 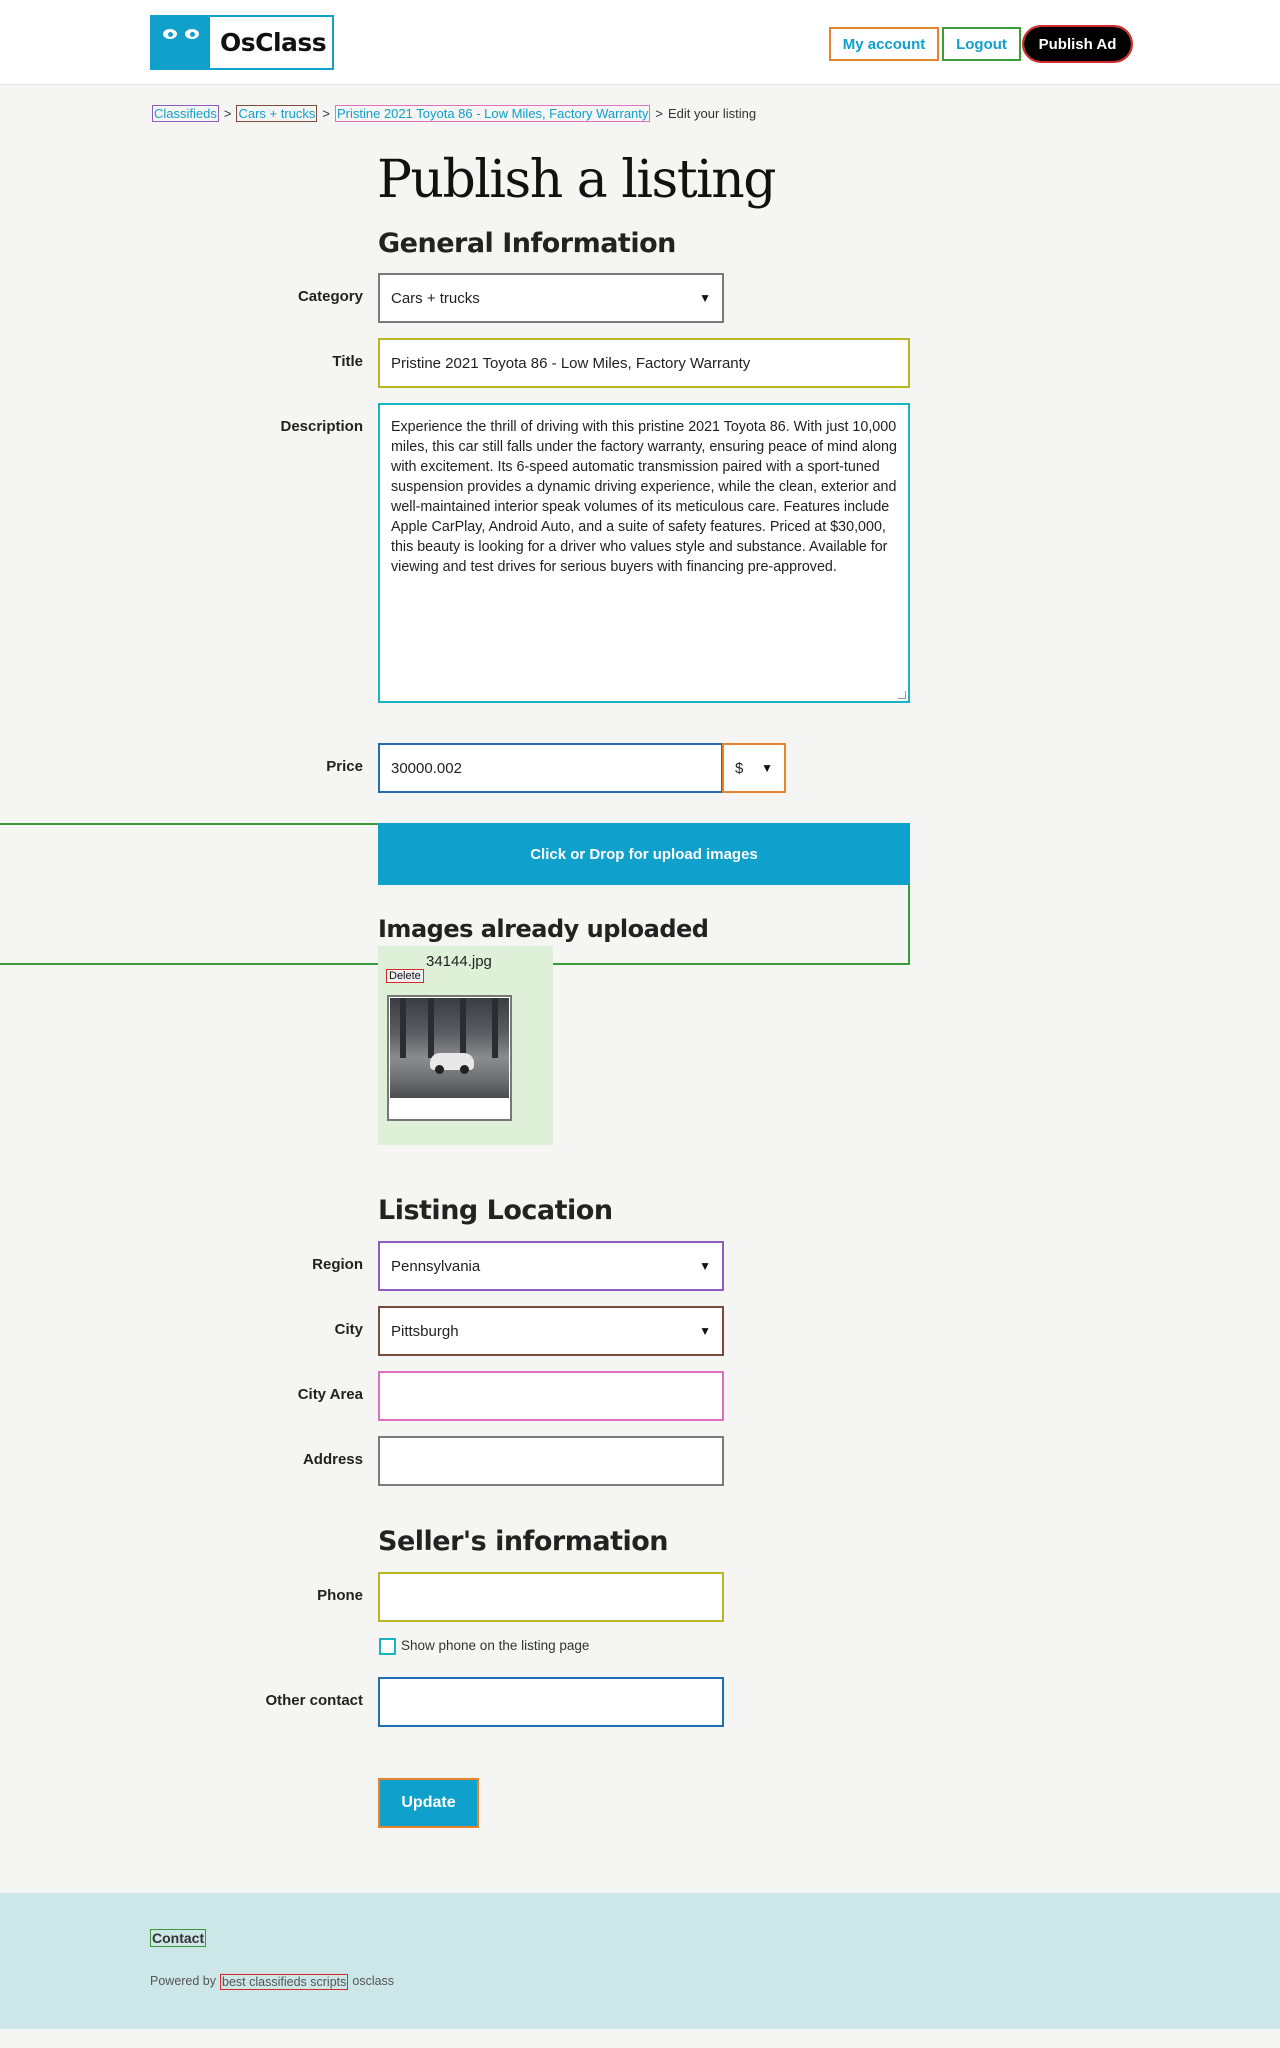 What do you see at coordinates (347, 361) in the screenshot?
I see `title-label: Title` at bounding box center [347, 361].